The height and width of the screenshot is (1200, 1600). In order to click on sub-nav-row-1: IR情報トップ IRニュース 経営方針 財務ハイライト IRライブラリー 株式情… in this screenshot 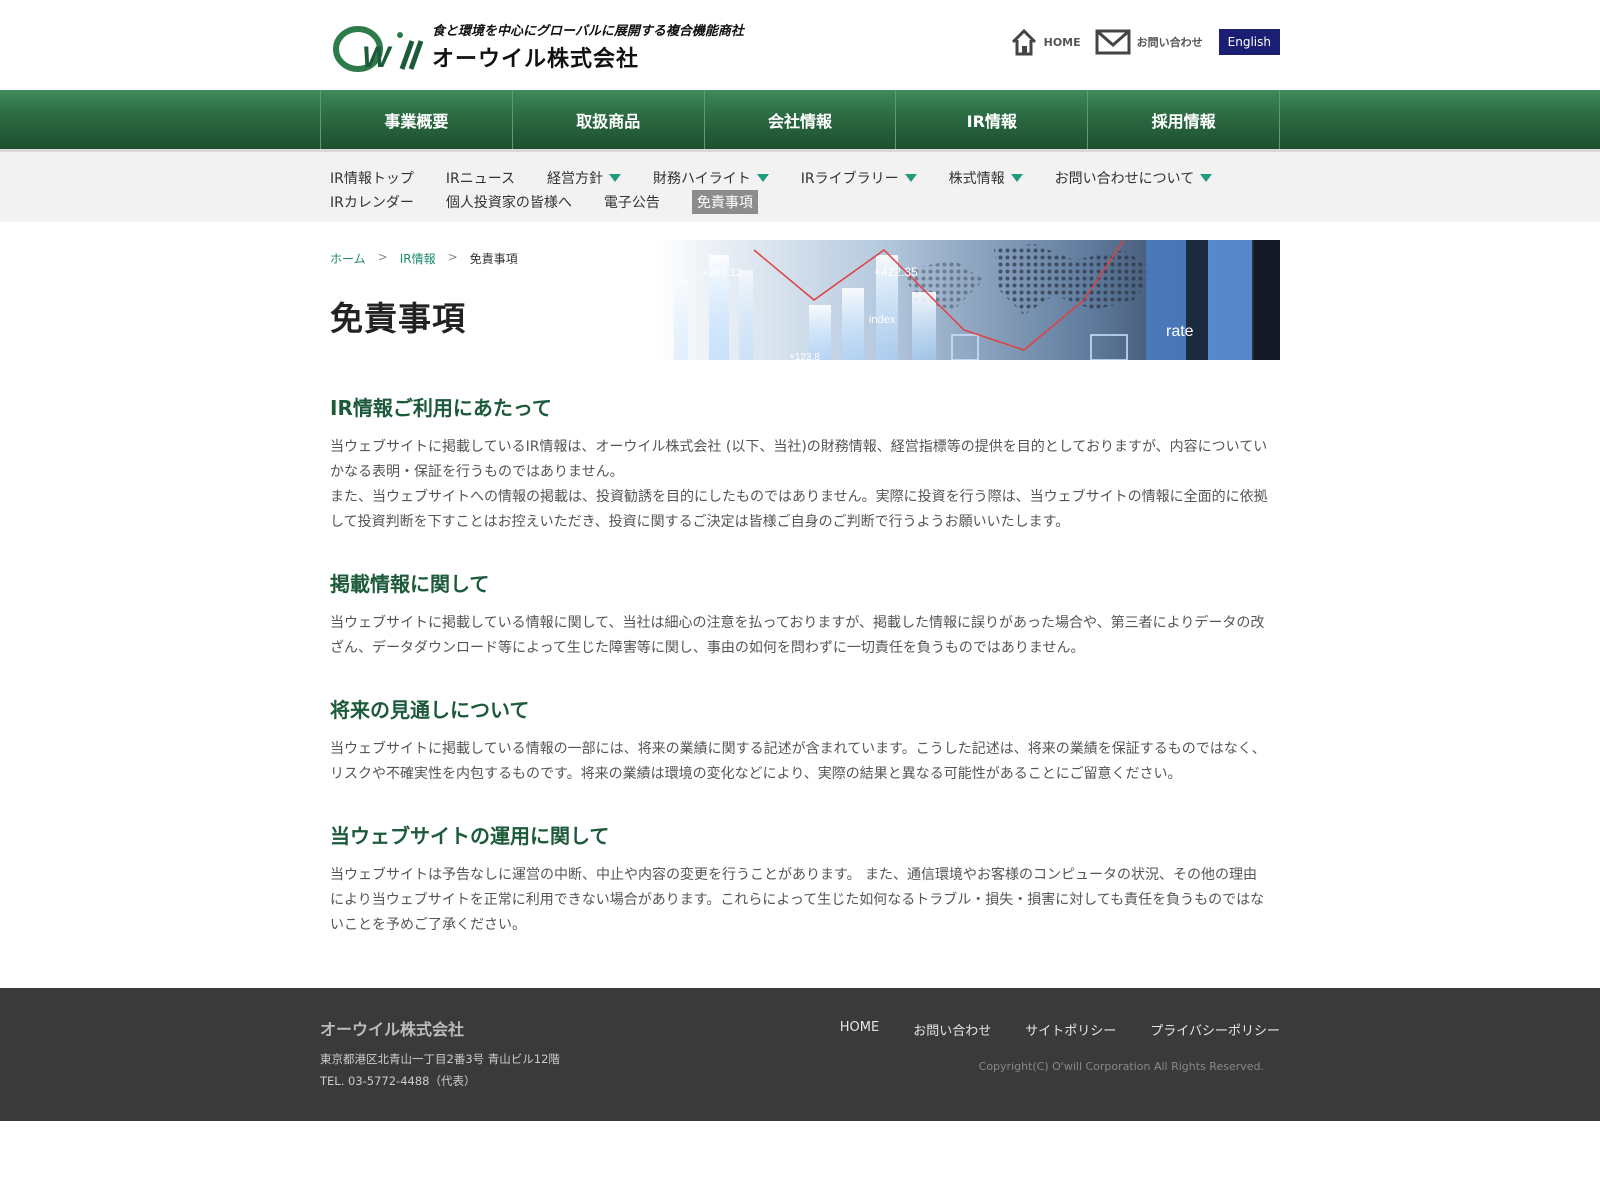, I will do `click(800, 178)`.